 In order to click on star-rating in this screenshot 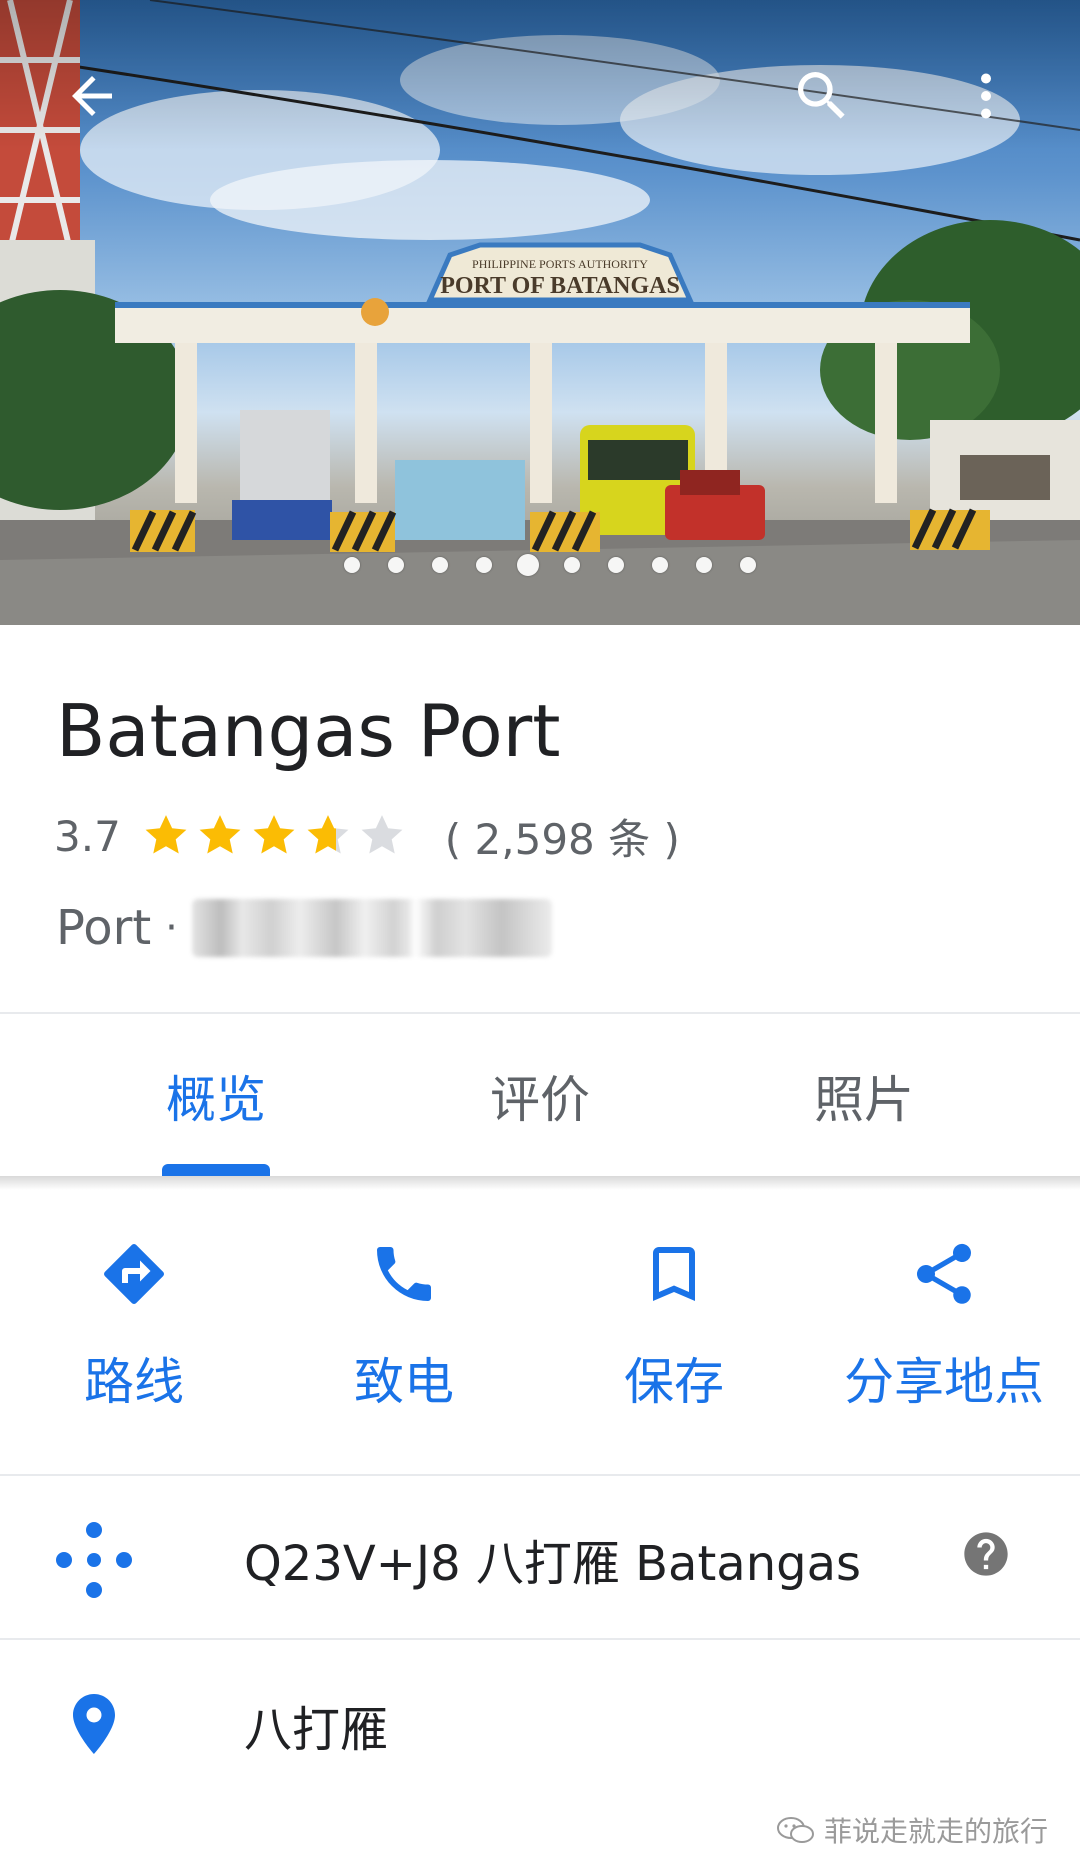, I will do `click(276, 836)`.